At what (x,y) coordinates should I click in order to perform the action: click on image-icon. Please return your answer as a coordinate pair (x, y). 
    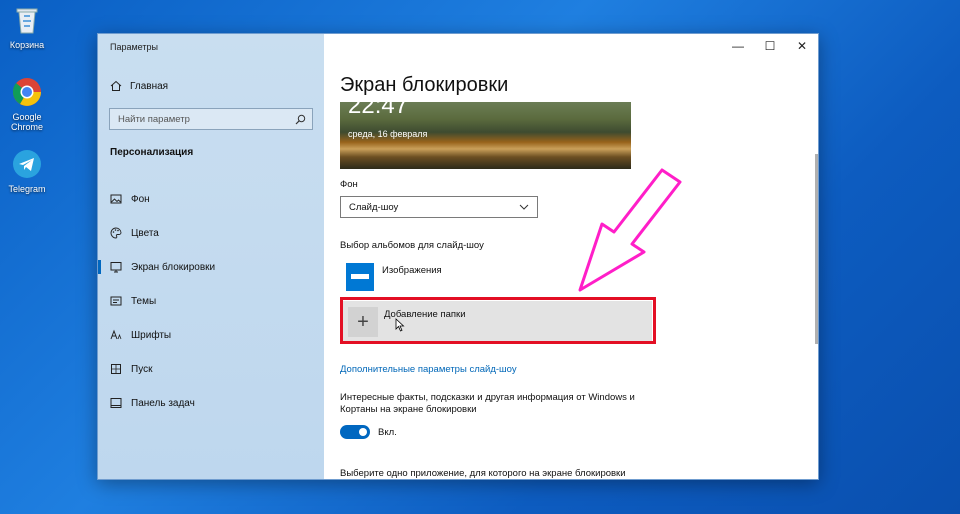
    Looking at the image, I should click on (116, 199).